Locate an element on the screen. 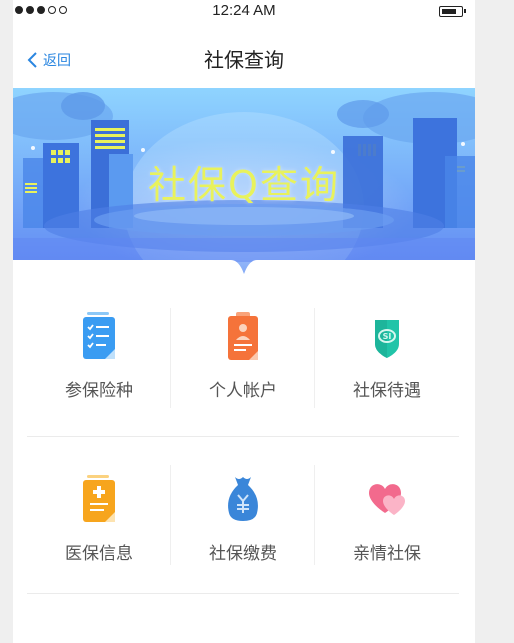 This screenshot has height=643, width=514. banner-title: 社保Q查询 is located at coordinates (244, 185).